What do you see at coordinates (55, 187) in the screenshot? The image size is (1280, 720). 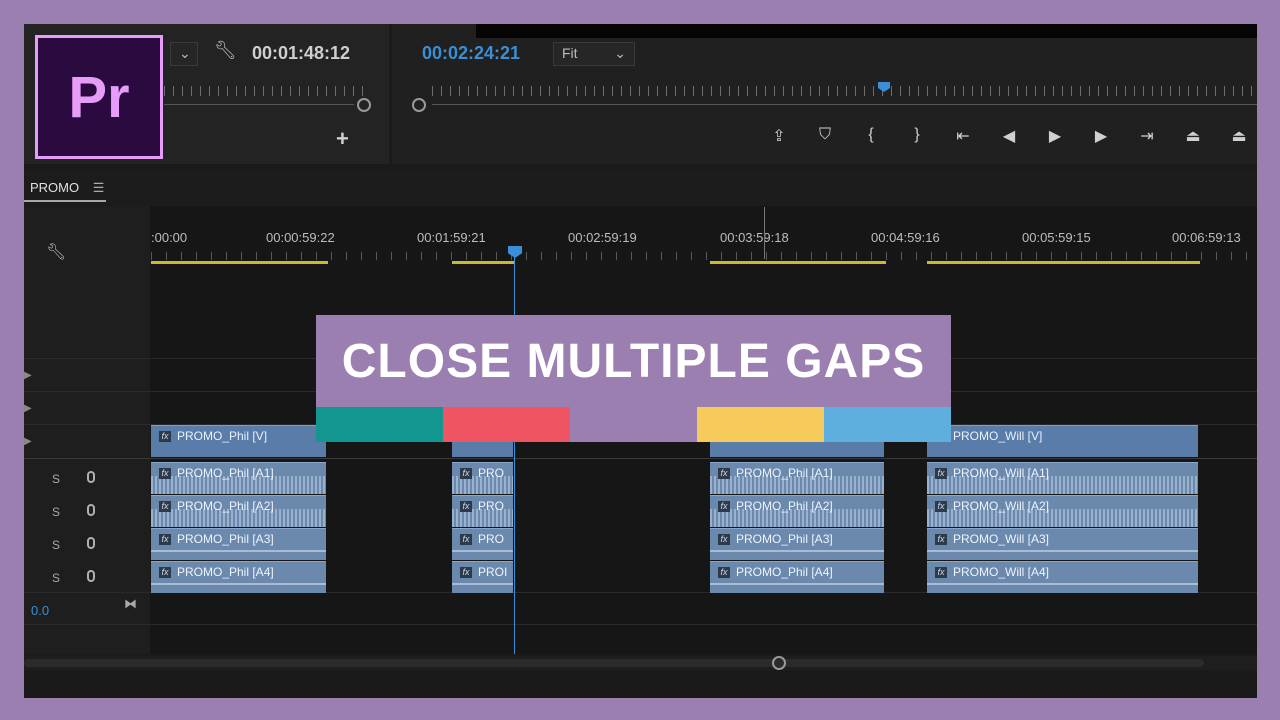 I see `tab-promo-label: PROMO` at bounding box center [55, 187].